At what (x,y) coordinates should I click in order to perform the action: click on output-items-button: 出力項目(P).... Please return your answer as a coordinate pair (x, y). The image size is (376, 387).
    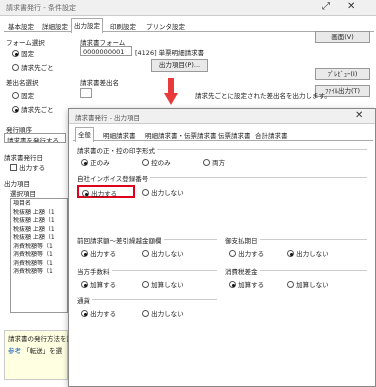
    Looking at the image, I should click on (179, 65).